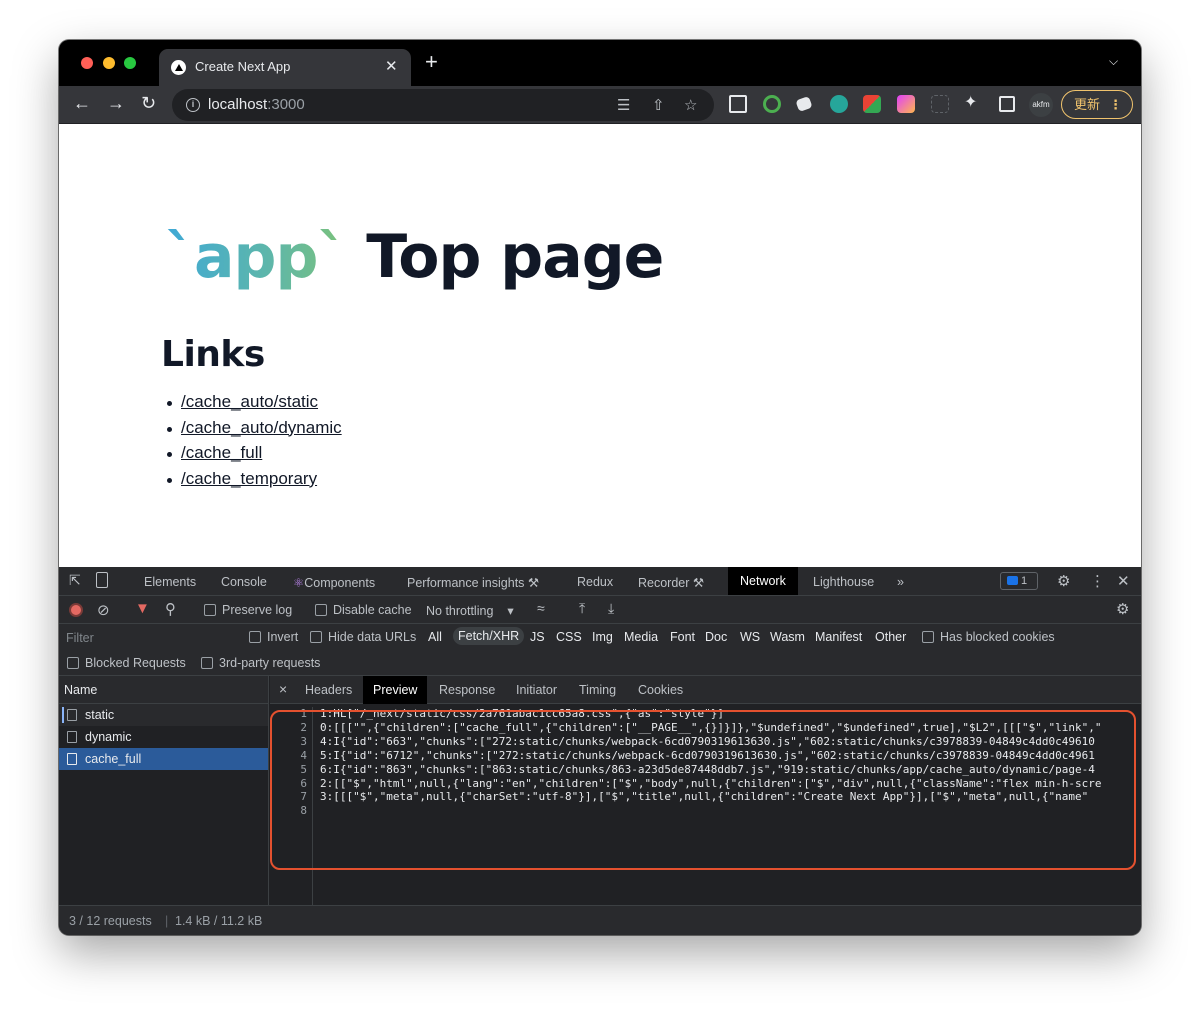 The height and width of the screenshot is (1013, 1200). I want to click on tab-console: Console, so click(244, 582).